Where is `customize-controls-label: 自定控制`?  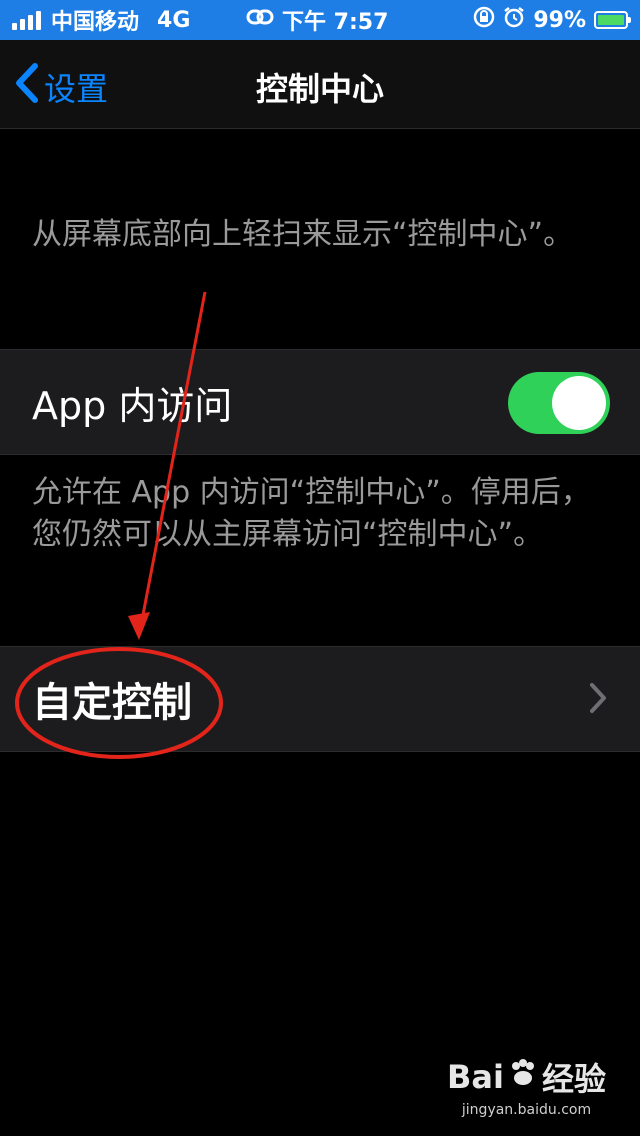 customize-controls-label: 自定控制 is located at coordinates (112, 703).